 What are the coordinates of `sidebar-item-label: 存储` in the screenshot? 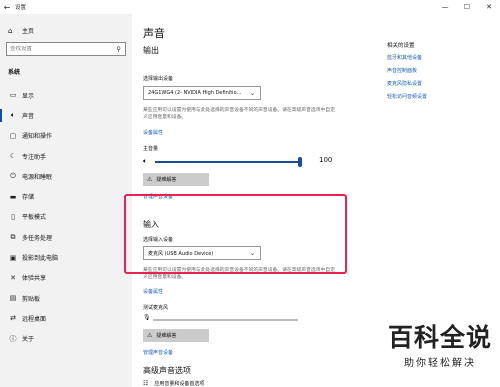 It's located at (28, 198).